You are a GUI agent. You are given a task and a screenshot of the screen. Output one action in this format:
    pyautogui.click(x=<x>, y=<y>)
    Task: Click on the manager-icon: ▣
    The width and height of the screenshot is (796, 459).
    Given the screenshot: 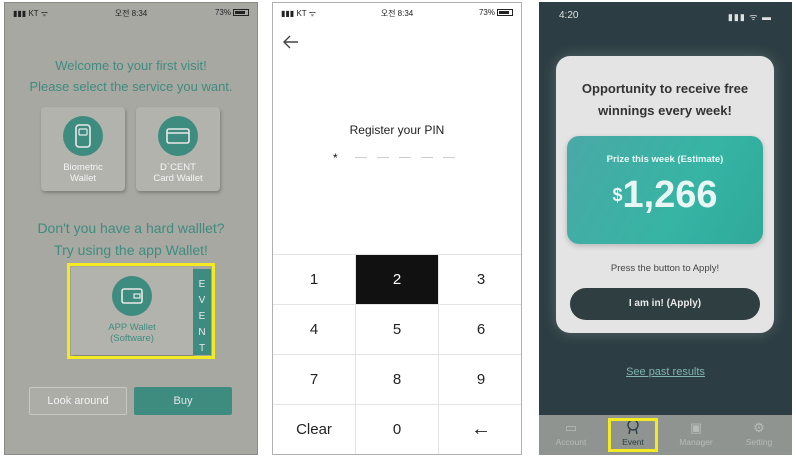 What is the action you would take?
    pyautogui.click(x=696, y=427)
    